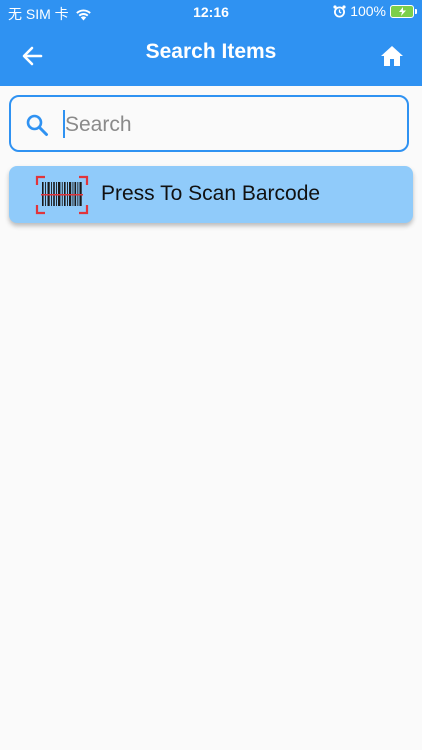 This screenshot has width=422, height=750. Describe the element at coordinates (403, 11) in the screenshot. I see `battery-icon` at that location.